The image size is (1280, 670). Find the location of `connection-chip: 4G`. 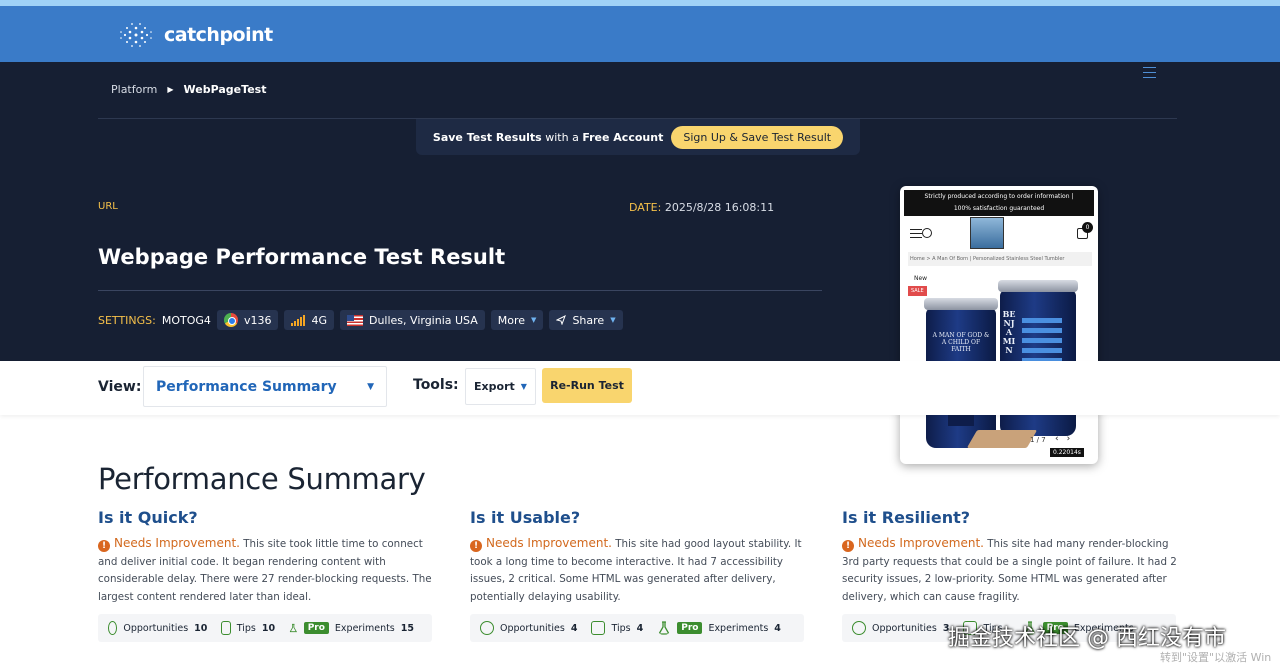

connection-chip: 4G is located at coordinates (309, 320).